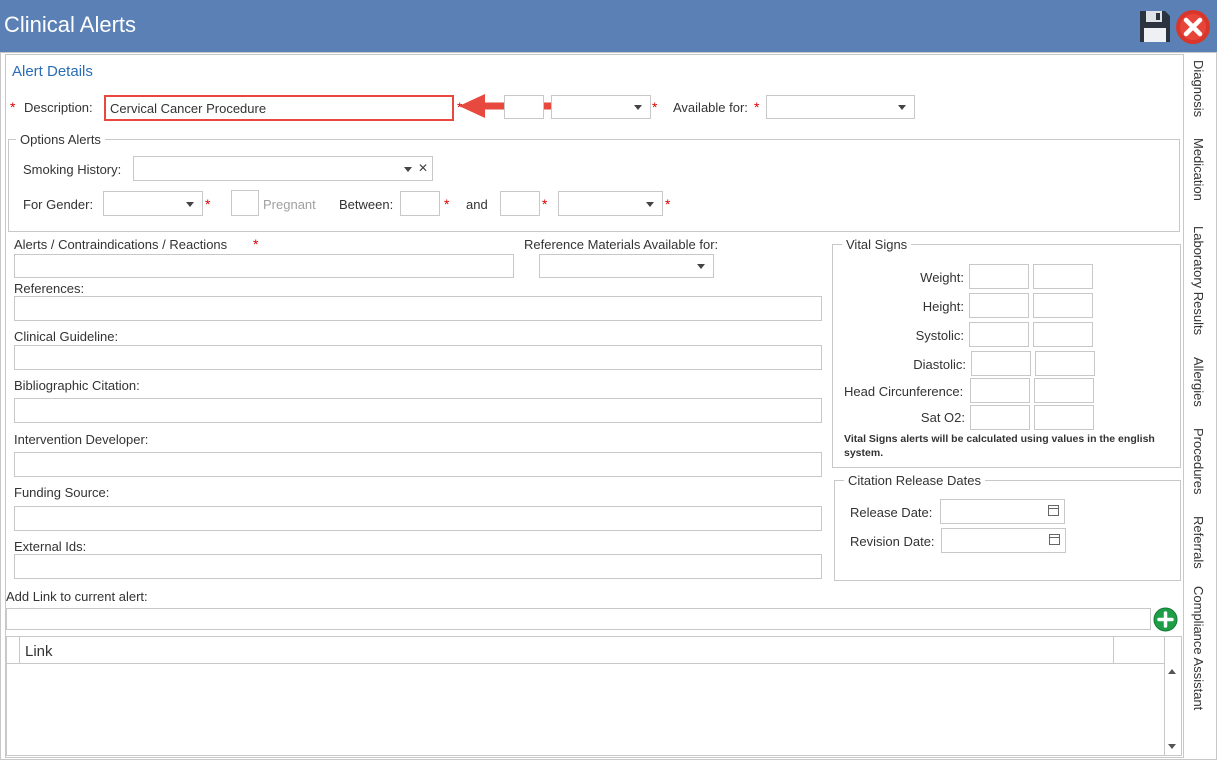 This screenshot has height=760, width=1217. I want to click on tab-procedures: Procedures, so click(1199, 465).